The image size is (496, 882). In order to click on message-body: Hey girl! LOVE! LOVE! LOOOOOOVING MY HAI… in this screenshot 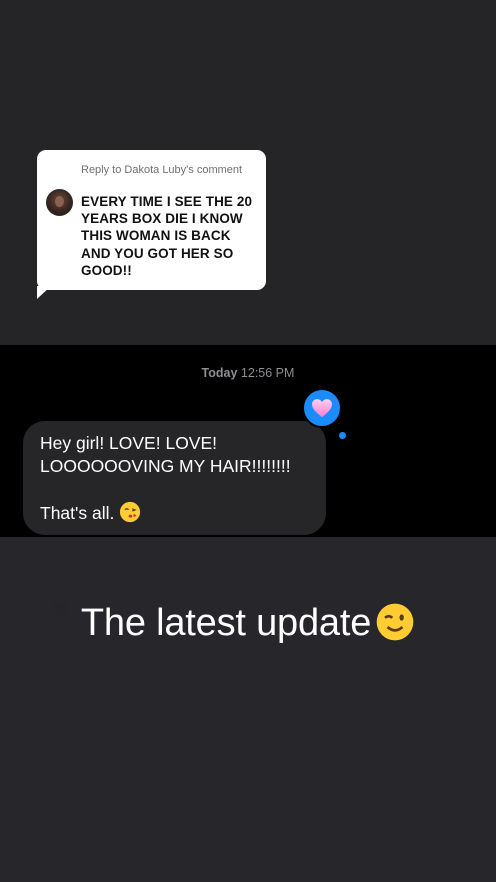, I will do `click(180, 478)`.